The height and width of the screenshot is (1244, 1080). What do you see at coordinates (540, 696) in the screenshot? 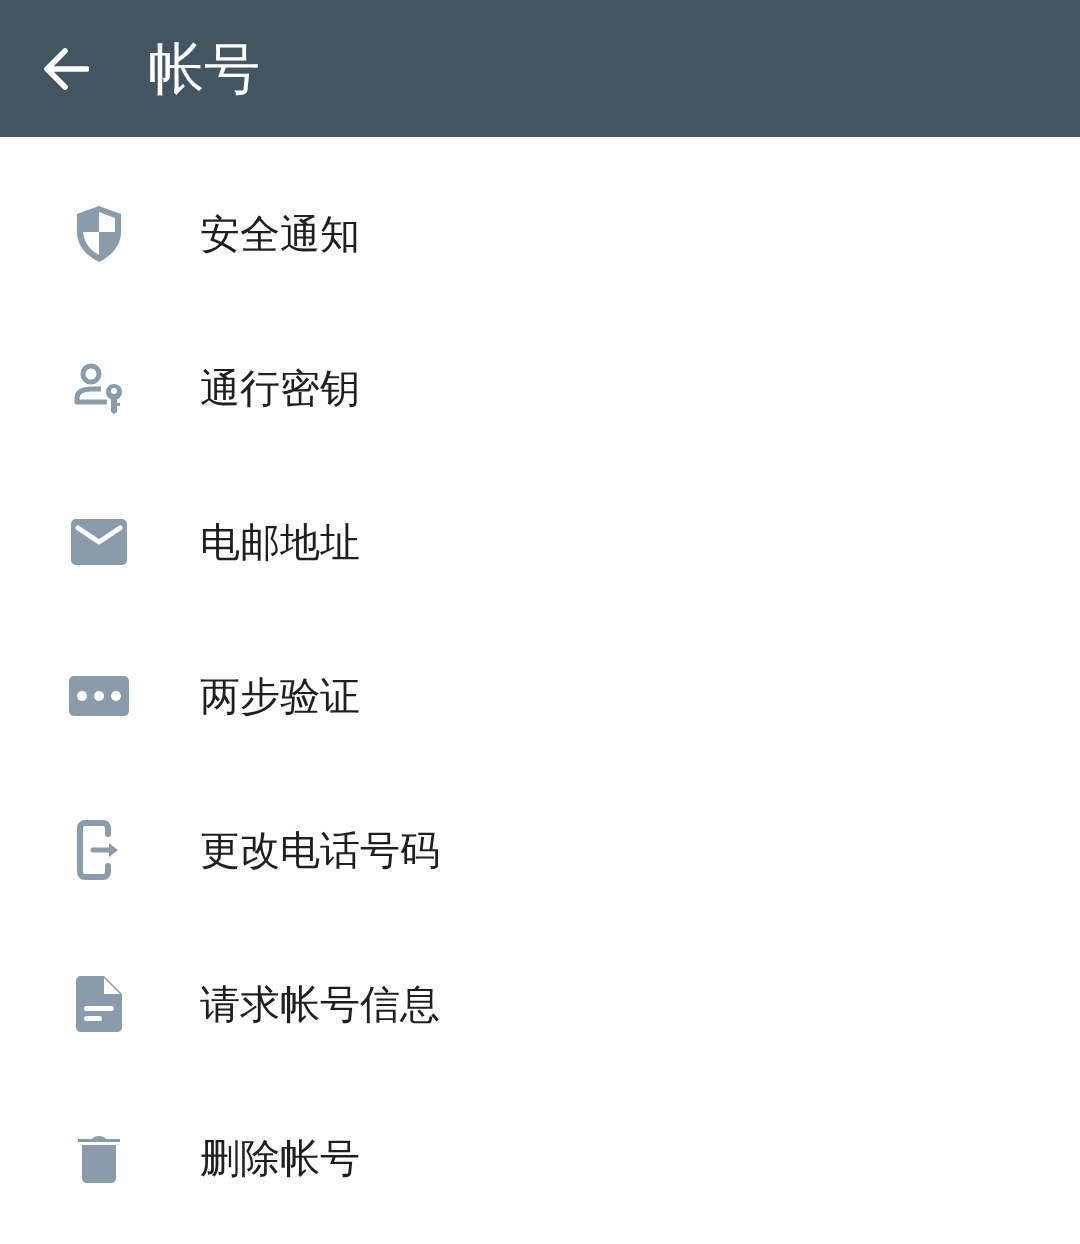
I see `settings-item: 两步验证` at bounding box center [540, 696].